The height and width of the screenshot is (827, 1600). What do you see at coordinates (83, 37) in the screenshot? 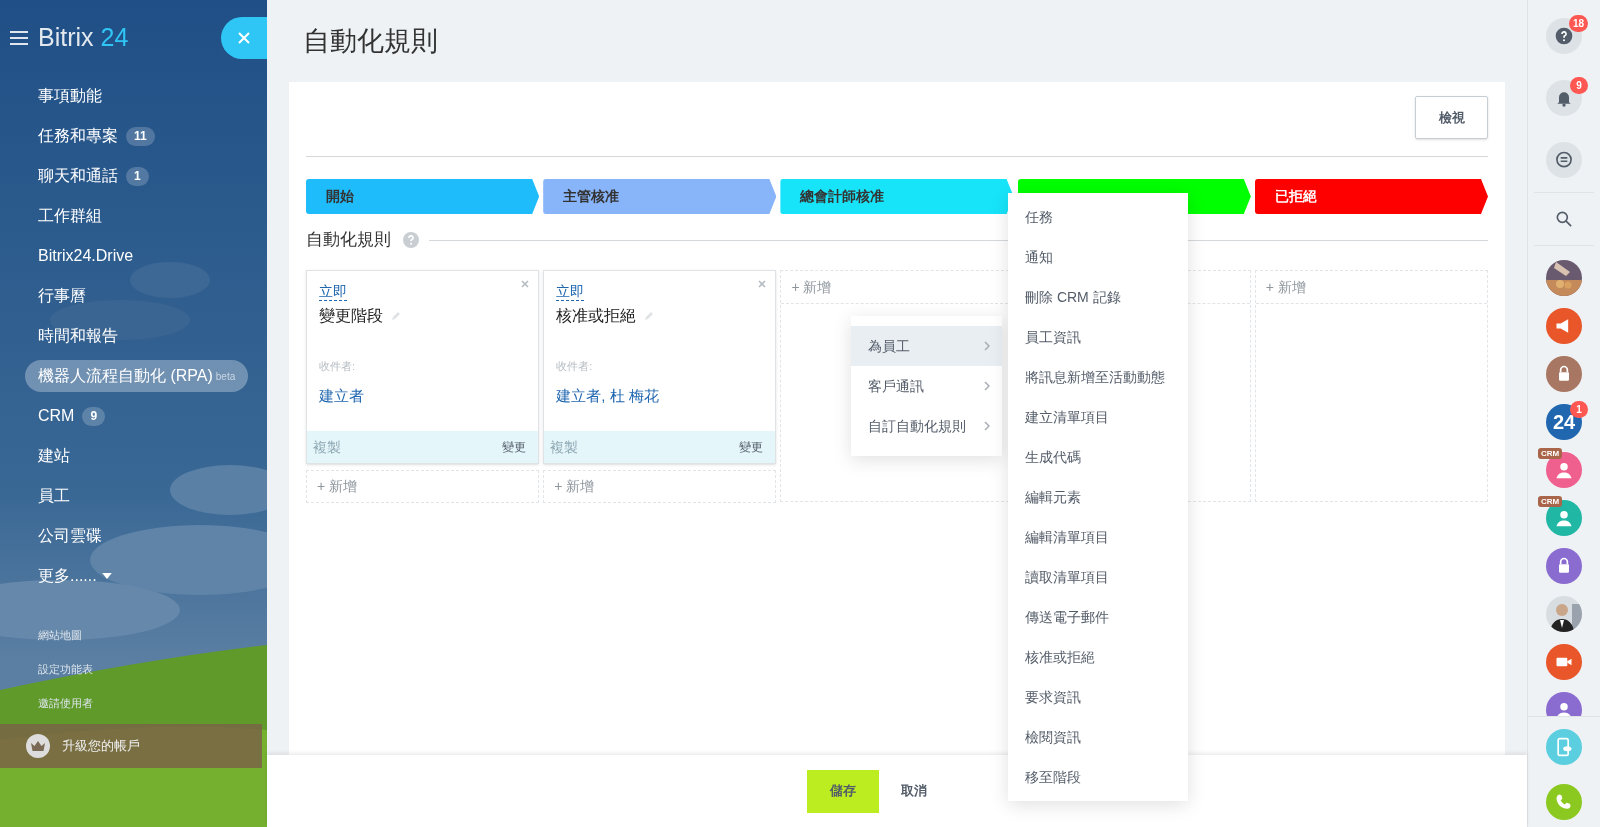
I see `logo: Bitrix 24` at bounding box center [83, 37].